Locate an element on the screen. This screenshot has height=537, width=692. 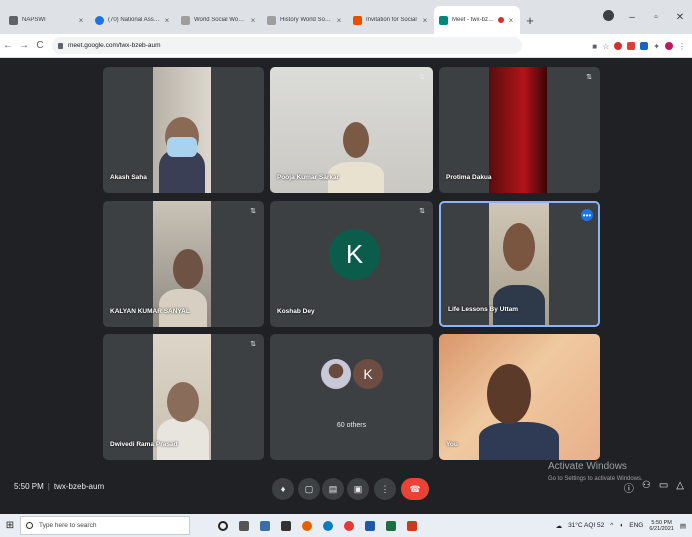
camera-icon: ■ is located at coordinates (594, 46).